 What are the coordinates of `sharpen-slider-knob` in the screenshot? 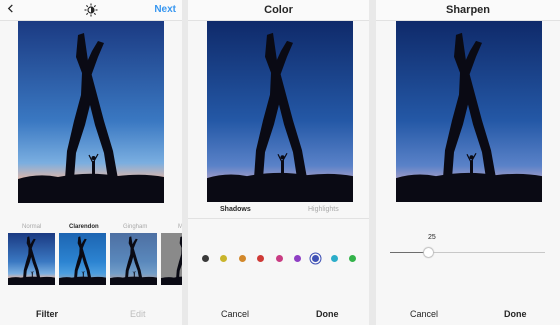 It's located at (429, 252).